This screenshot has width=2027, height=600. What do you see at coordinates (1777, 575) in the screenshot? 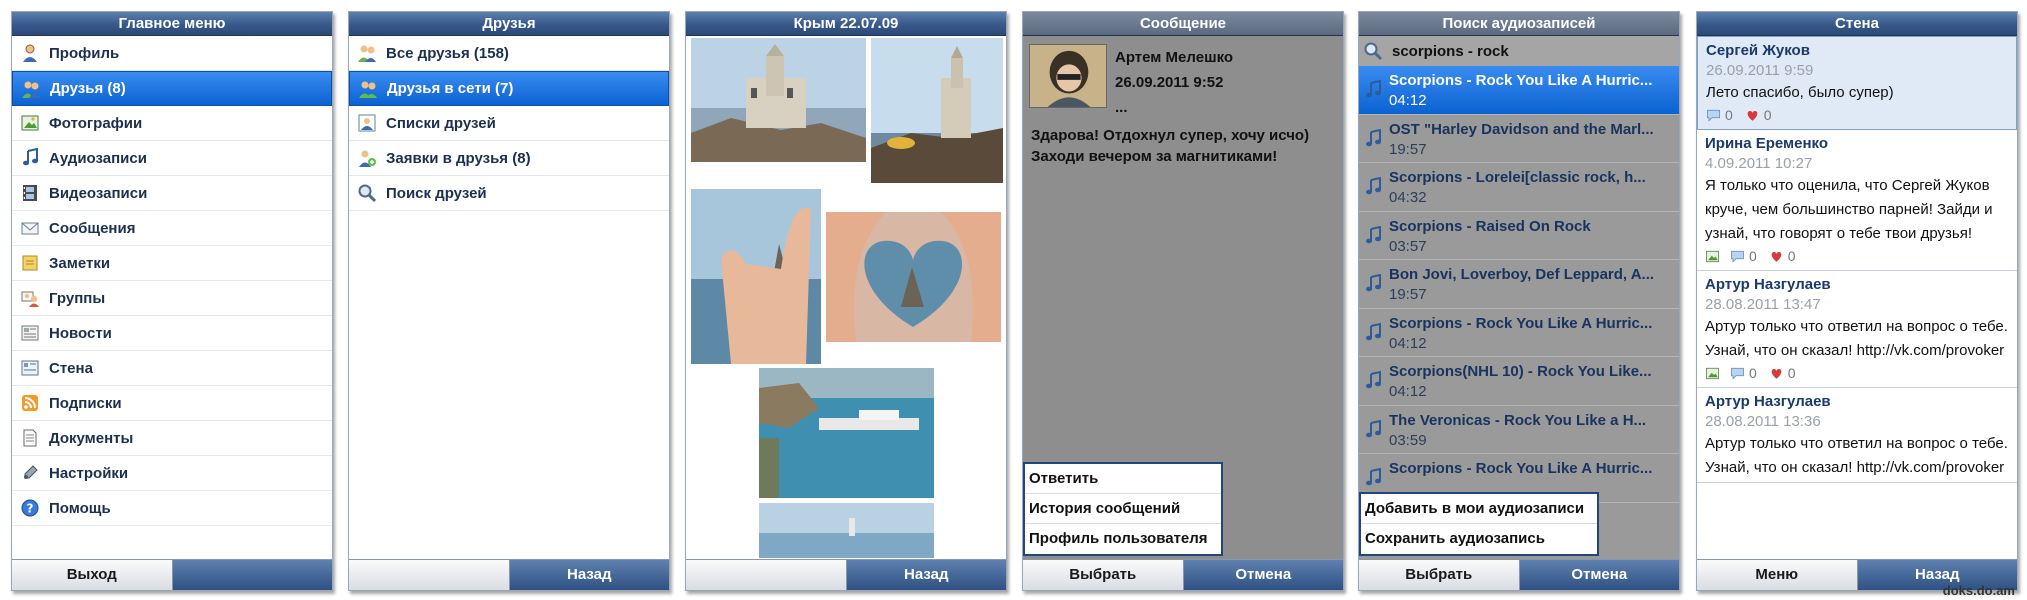
I see `menu-button: Меню` at bounding box center [1777, 575].